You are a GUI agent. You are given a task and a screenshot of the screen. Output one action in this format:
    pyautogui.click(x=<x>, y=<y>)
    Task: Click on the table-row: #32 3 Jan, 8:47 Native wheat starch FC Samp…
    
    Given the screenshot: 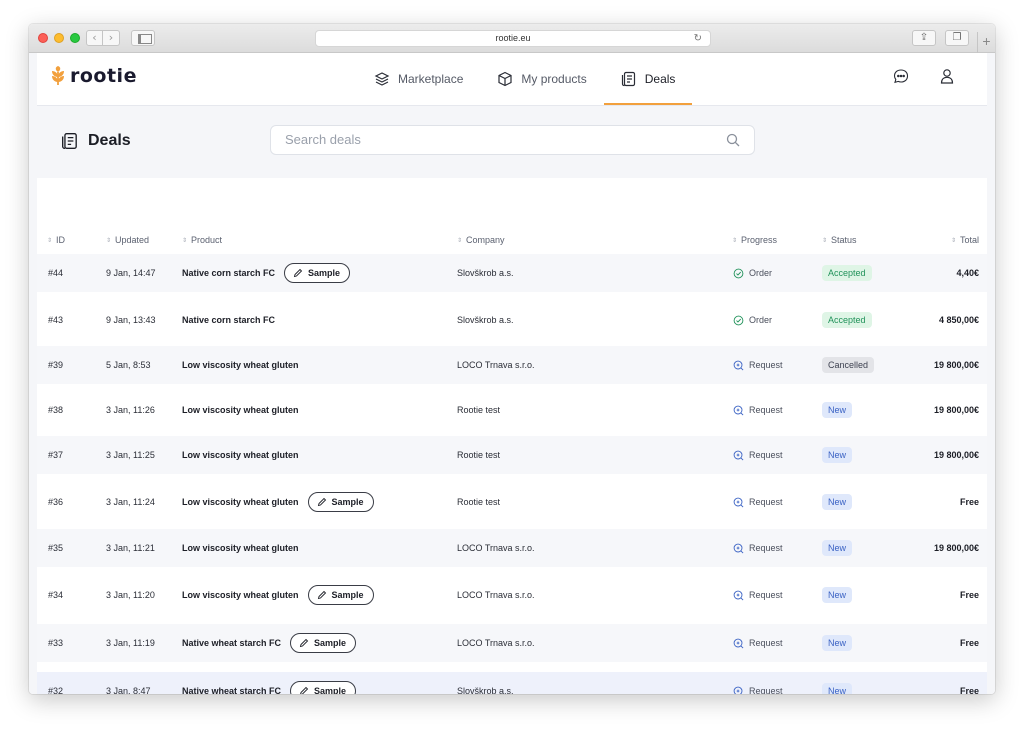 What is the action you would take?
    pyautogui.click(x=512, y=683)
    